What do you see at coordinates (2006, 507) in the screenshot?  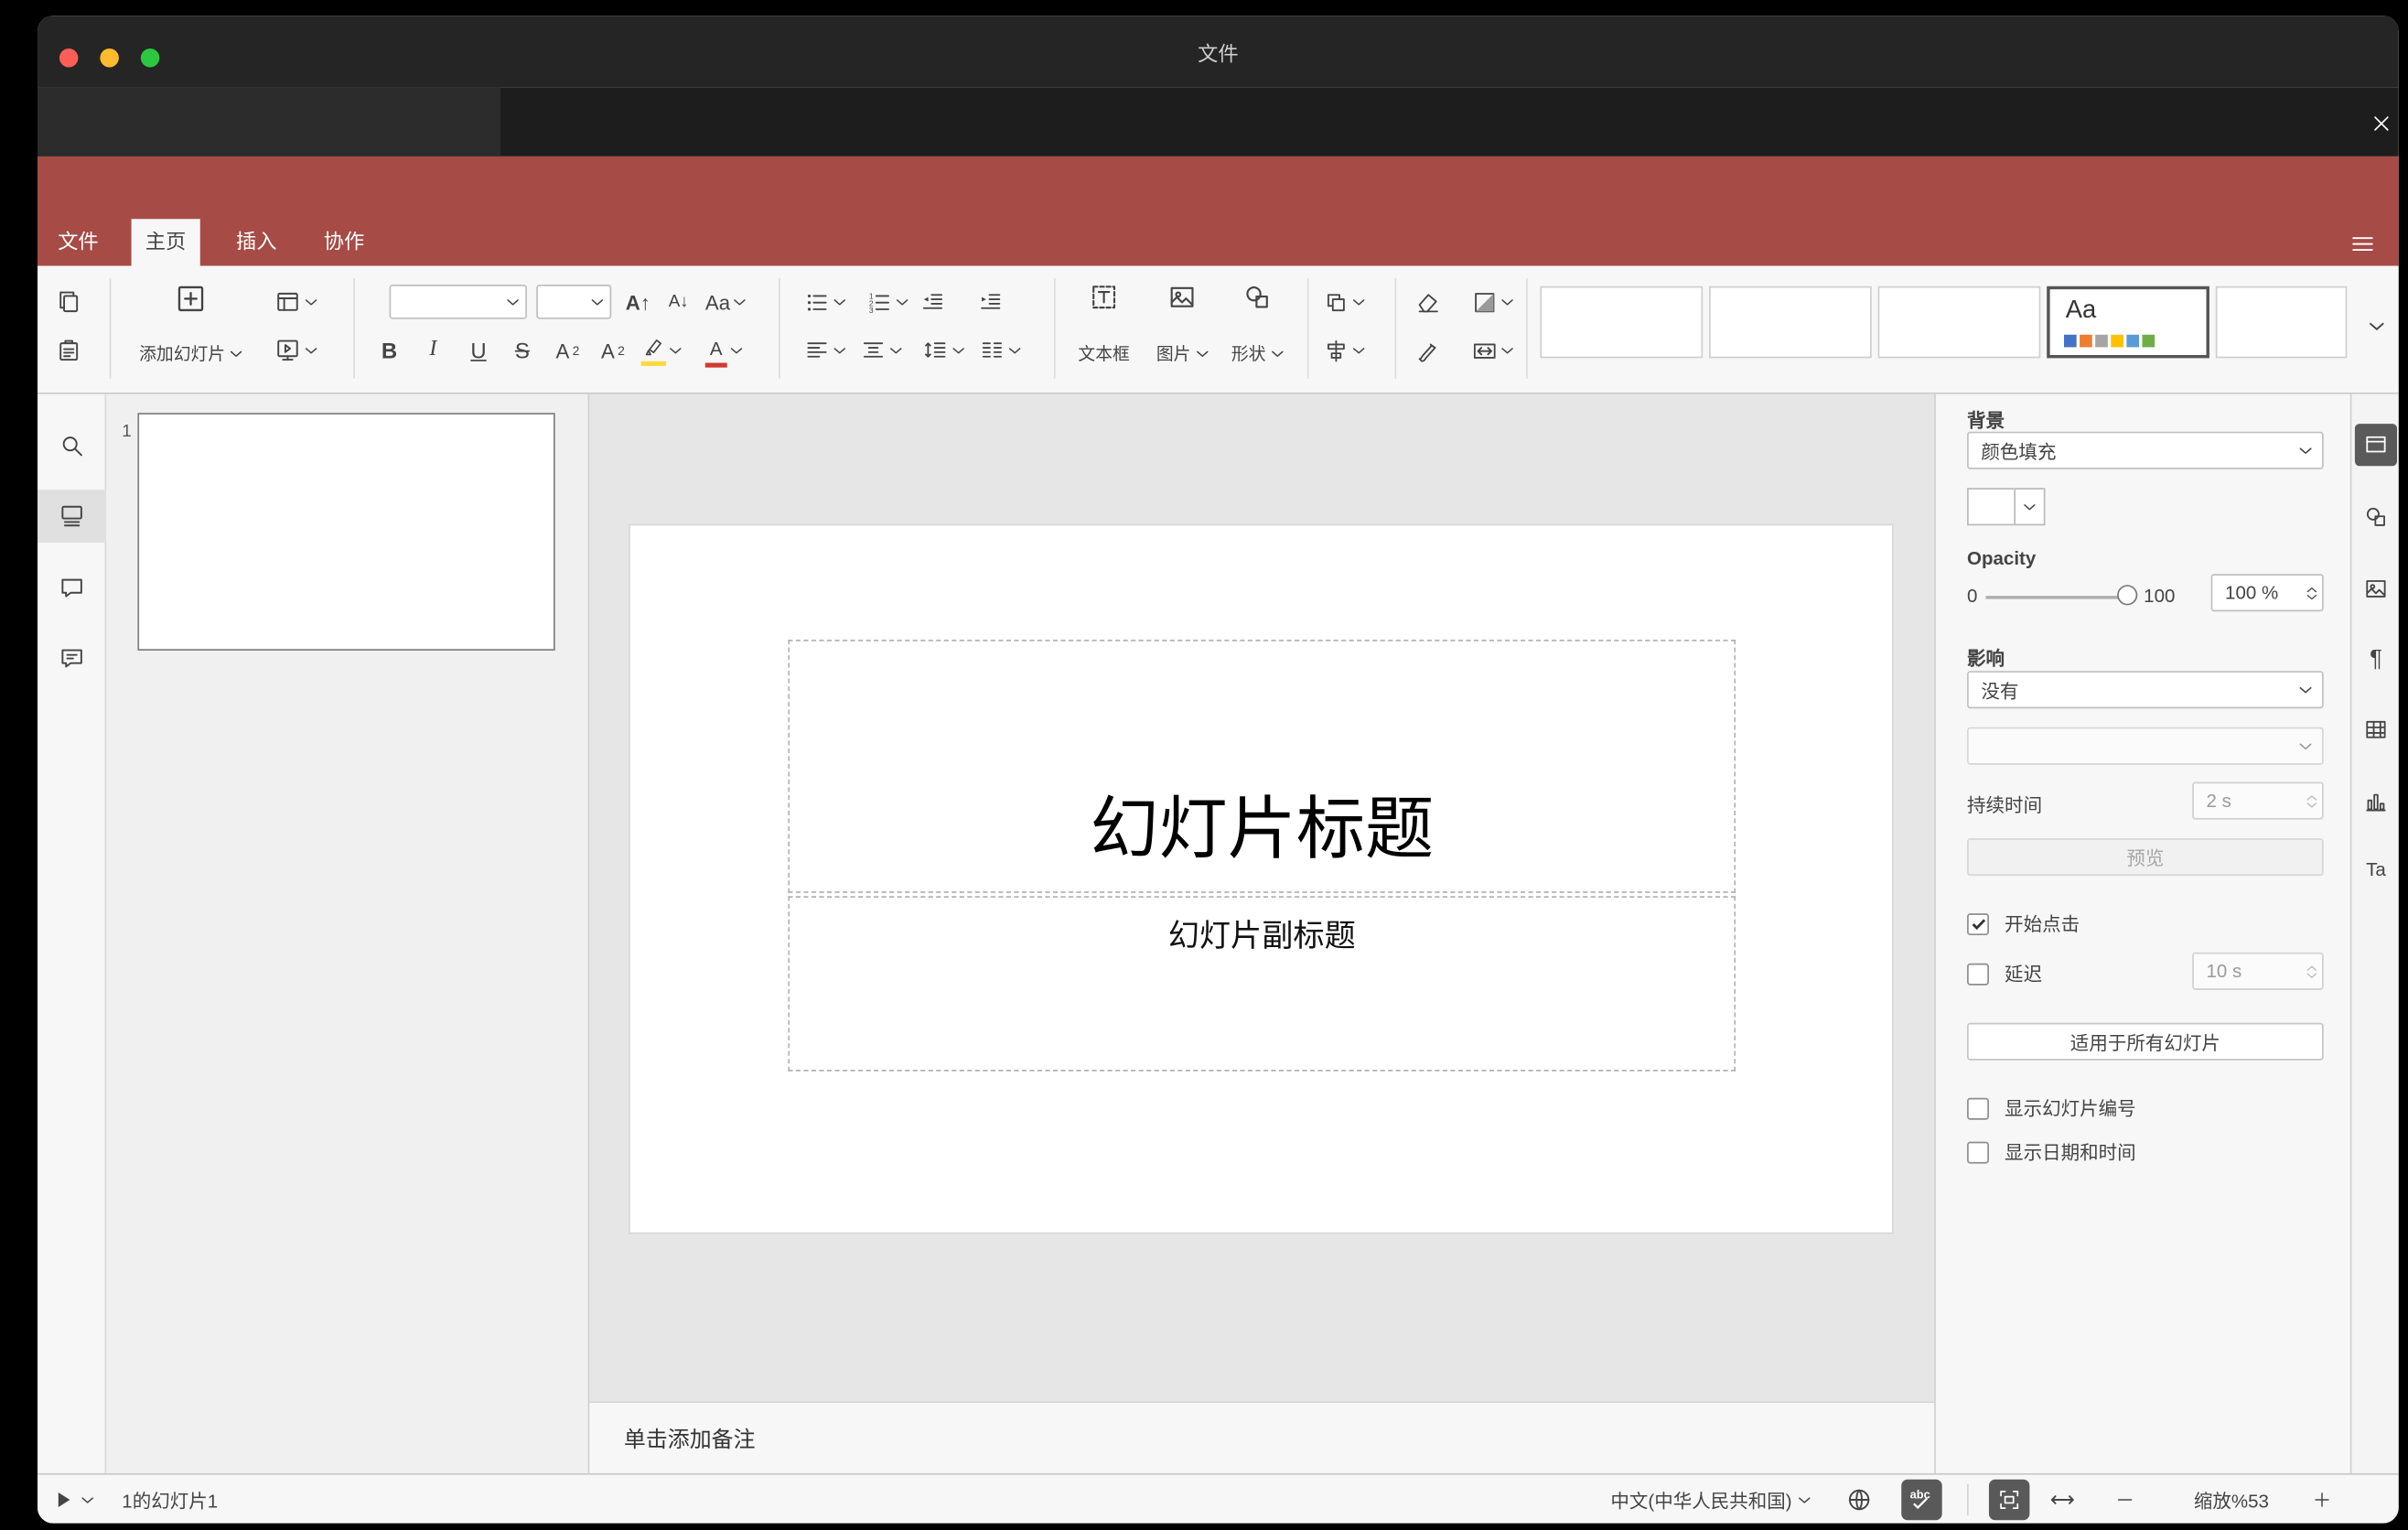 I see `background-color-picker` at bounding box center [2006, 507].